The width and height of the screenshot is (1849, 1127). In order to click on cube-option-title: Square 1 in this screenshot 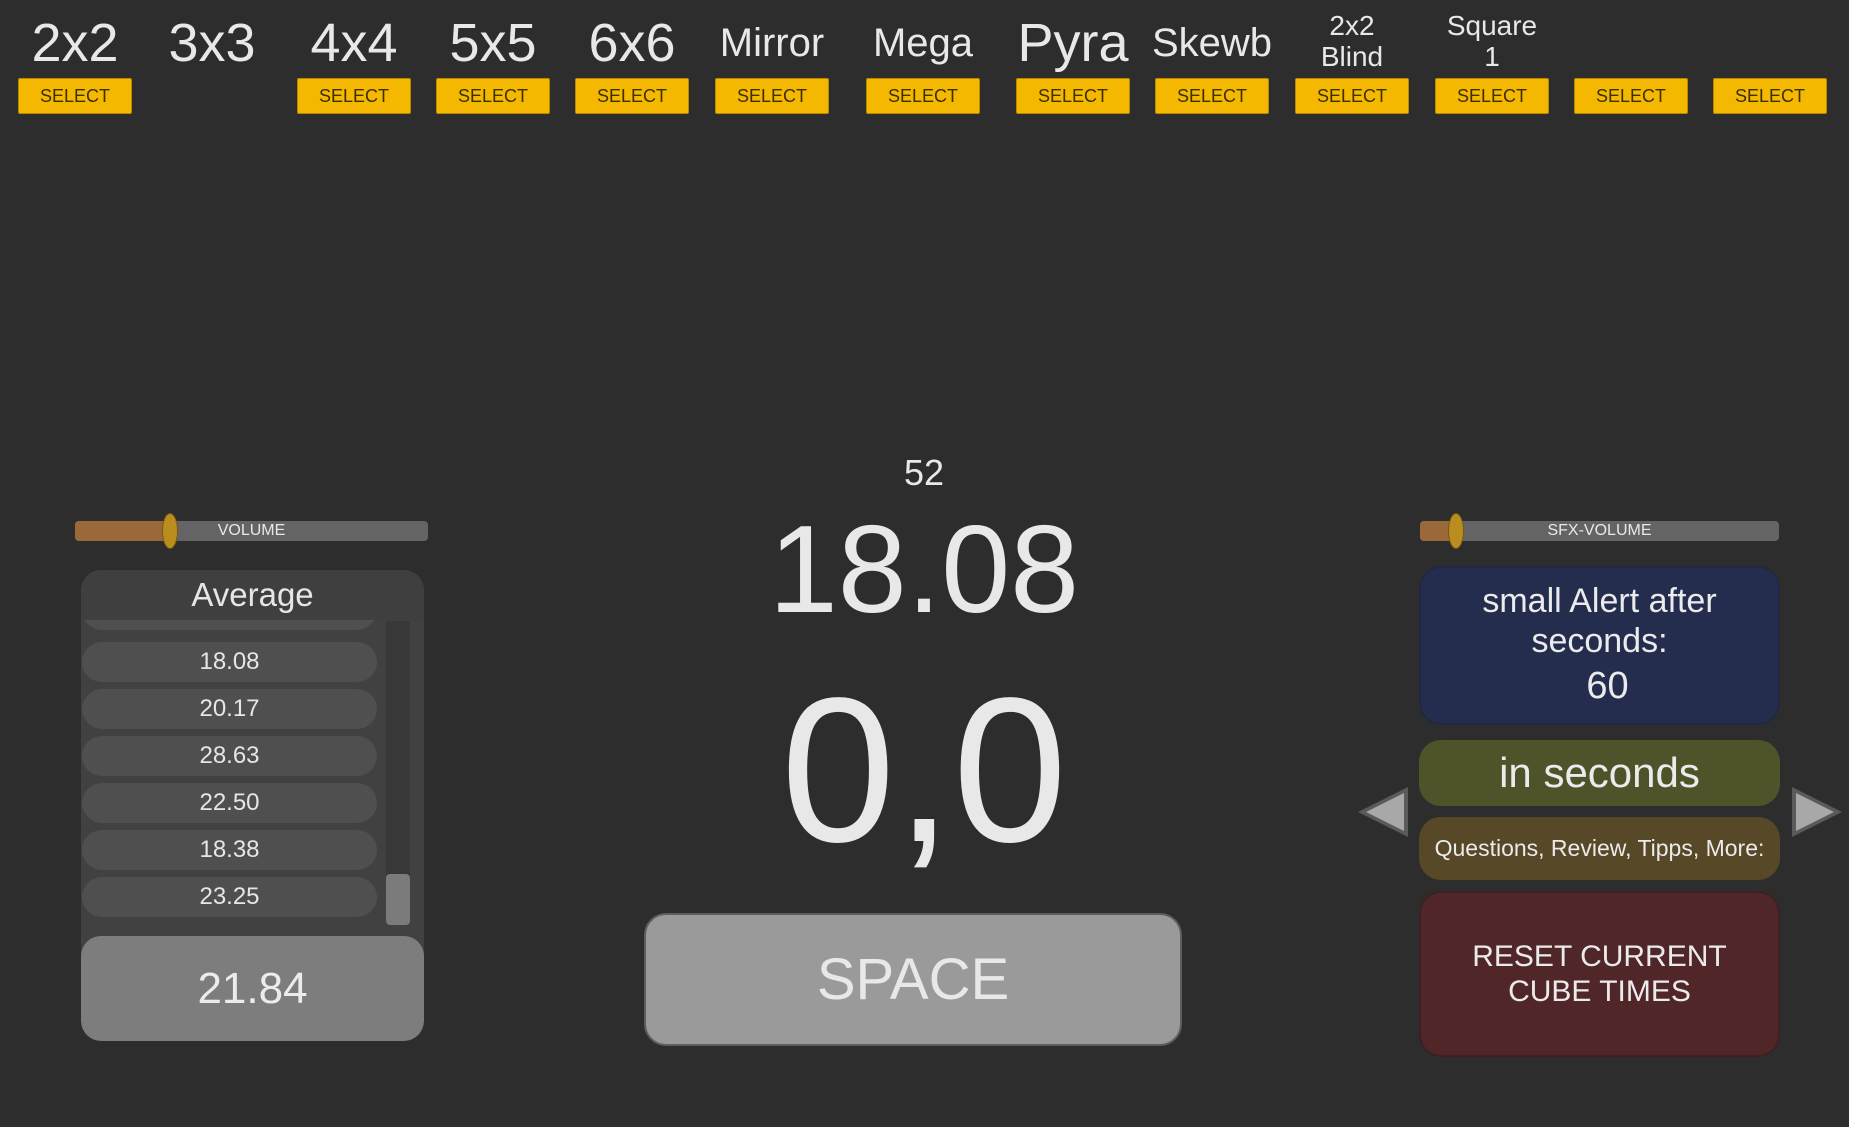, I will do `click(1492, 41)`.